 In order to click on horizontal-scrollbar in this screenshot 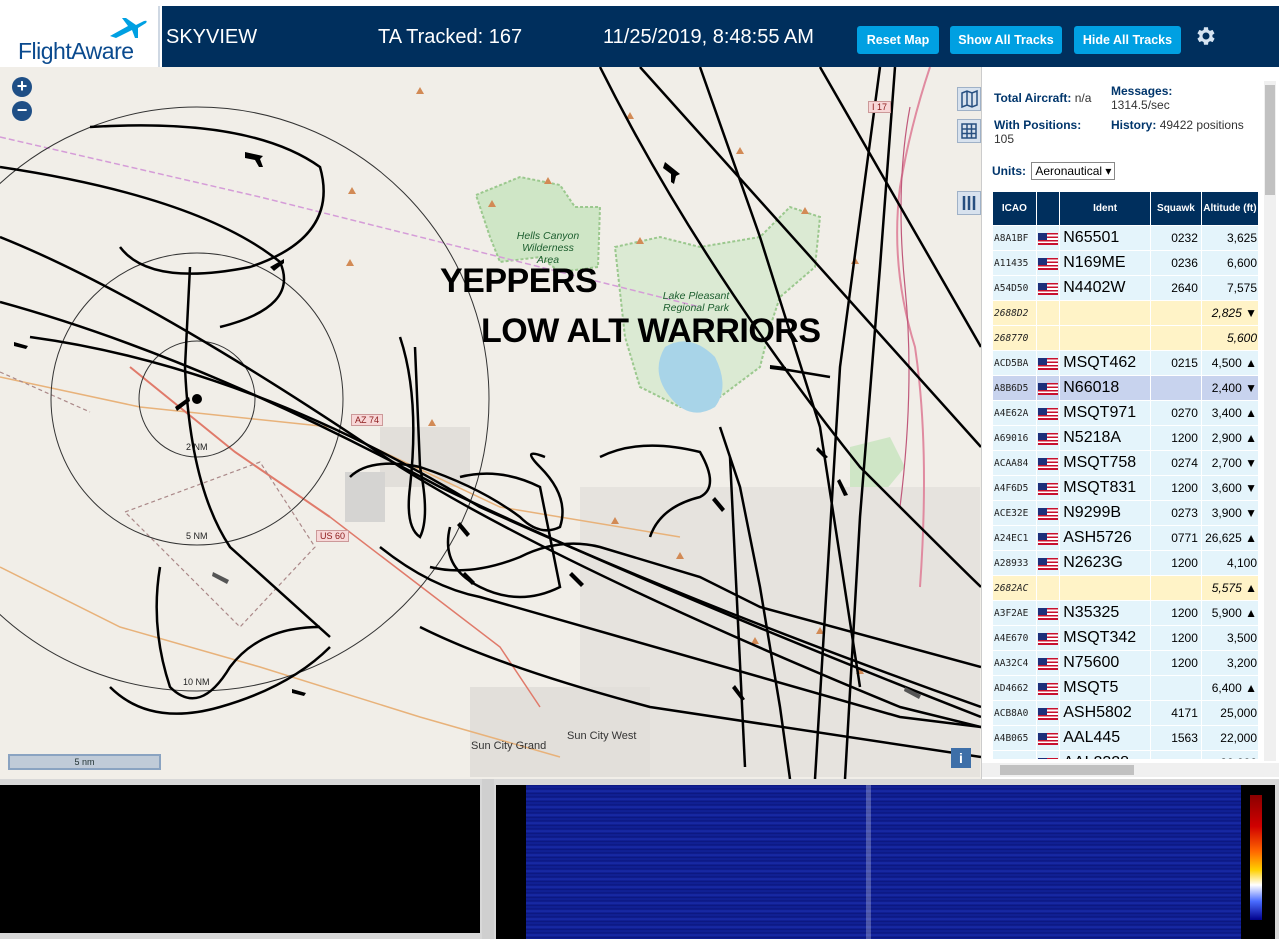, I will do `click(1130, 770)`.